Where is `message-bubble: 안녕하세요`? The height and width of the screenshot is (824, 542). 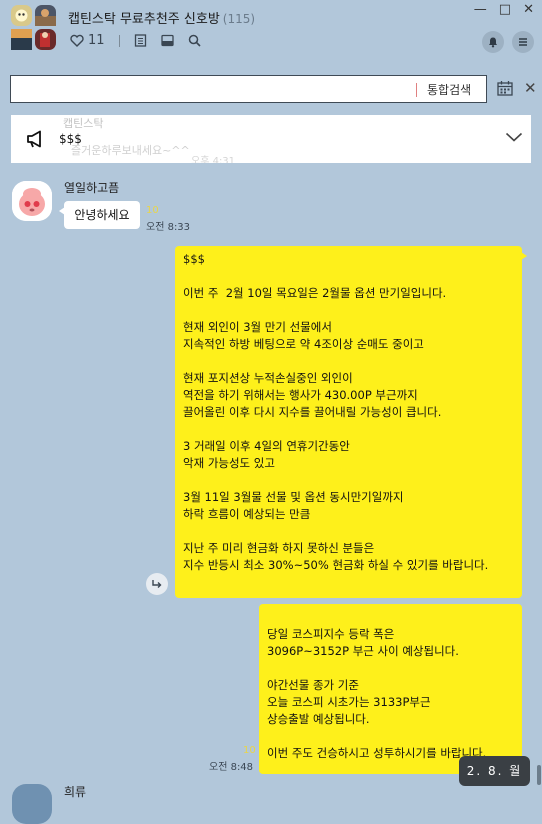
message-bubble: 안녕하세요 is located at coordinates (99, 215).